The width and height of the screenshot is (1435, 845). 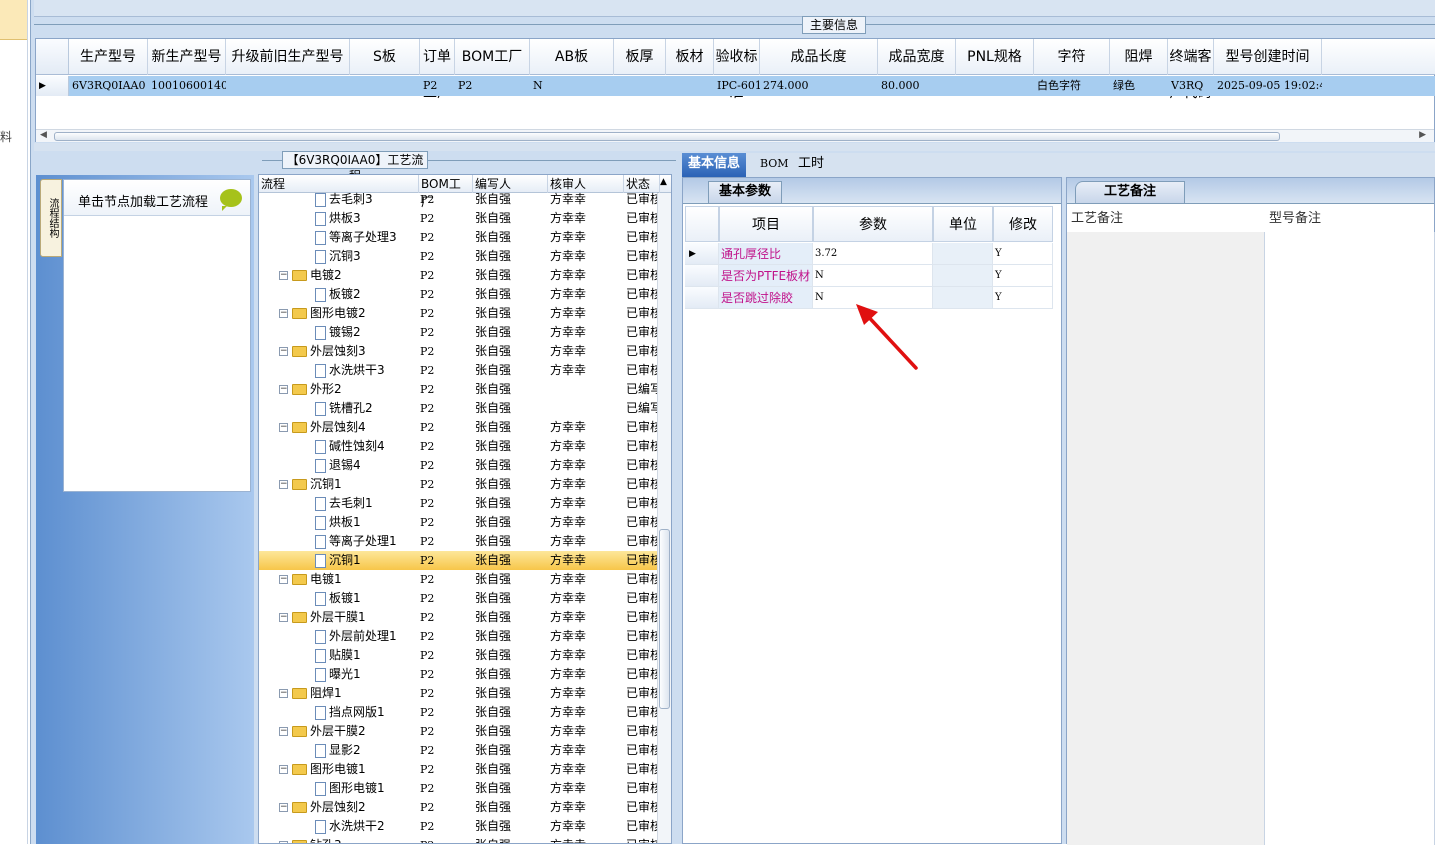 What do you see at coordinates (995, 57) in the screenshot?
I see `main-grid-col-header: PNL规格` at bounding box center [995, 57].